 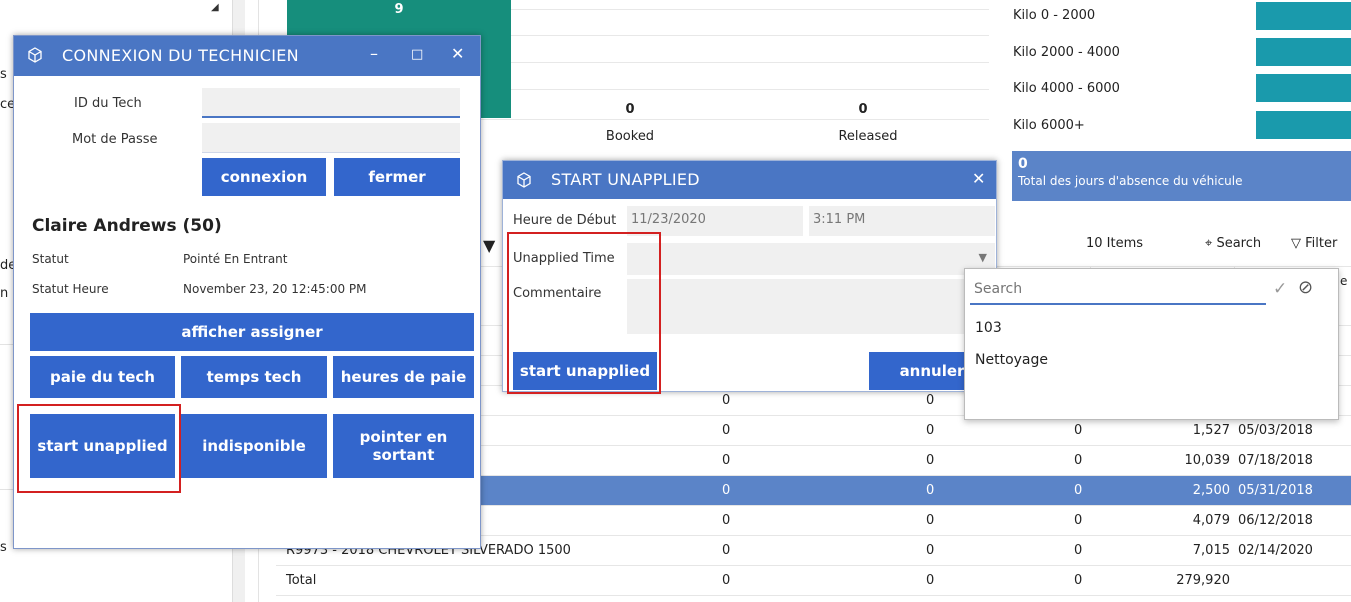 I want to click on table-cell-miles: 2,500, so click(x=1211, y=490).